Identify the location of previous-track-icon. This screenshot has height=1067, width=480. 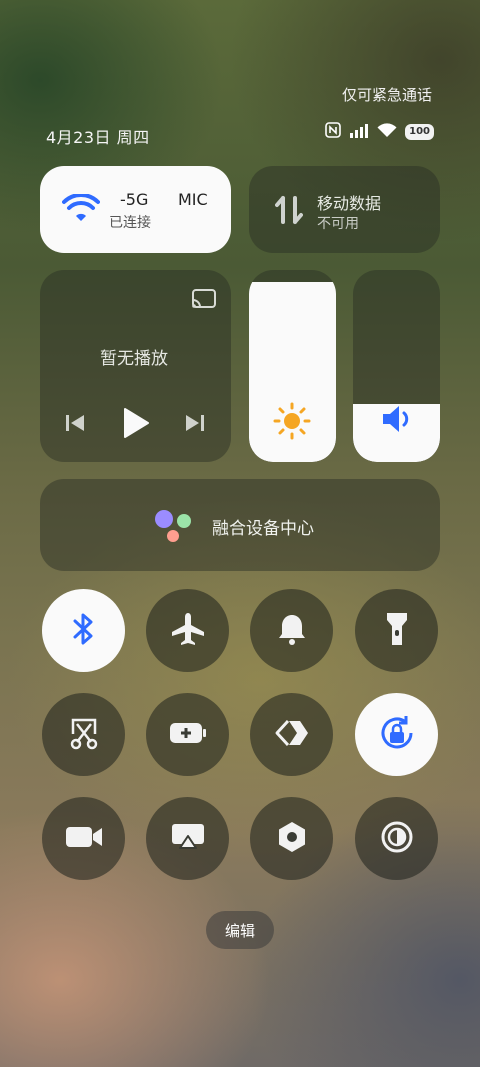
(75, 425).